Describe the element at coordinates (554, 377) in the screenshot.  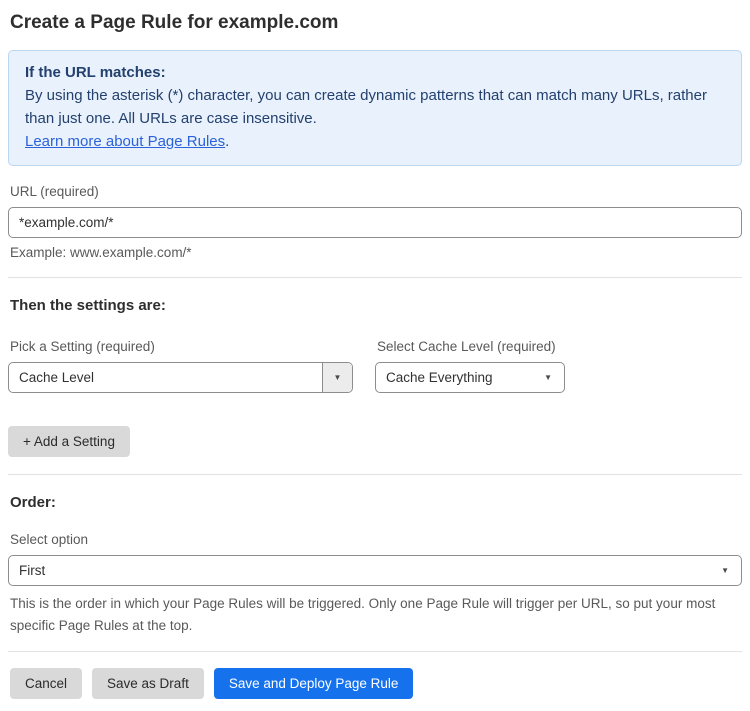
I see `cache-level-arrow: ▼` at that location.